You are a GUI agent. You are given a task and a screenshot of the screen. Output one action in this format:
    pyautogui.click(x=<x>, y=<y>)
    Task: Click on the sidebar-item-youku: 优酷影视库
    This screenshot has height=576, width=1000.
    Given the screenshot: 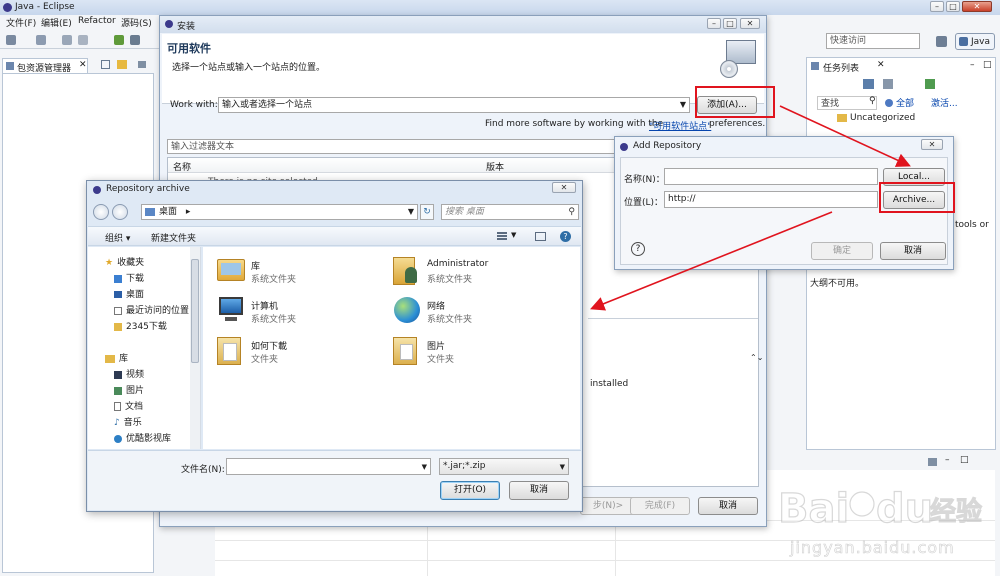 What is the action you would take?
    pyautogui.click(x=142, y=437)
    